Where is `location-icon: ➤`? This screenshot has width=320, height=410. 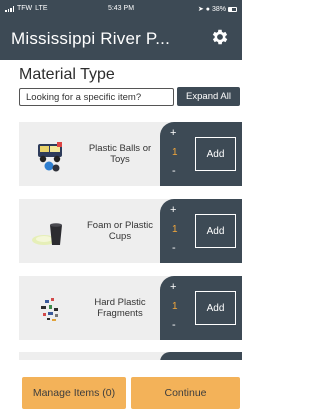
location-icon: ➤ is located at coordinates (200, 9).